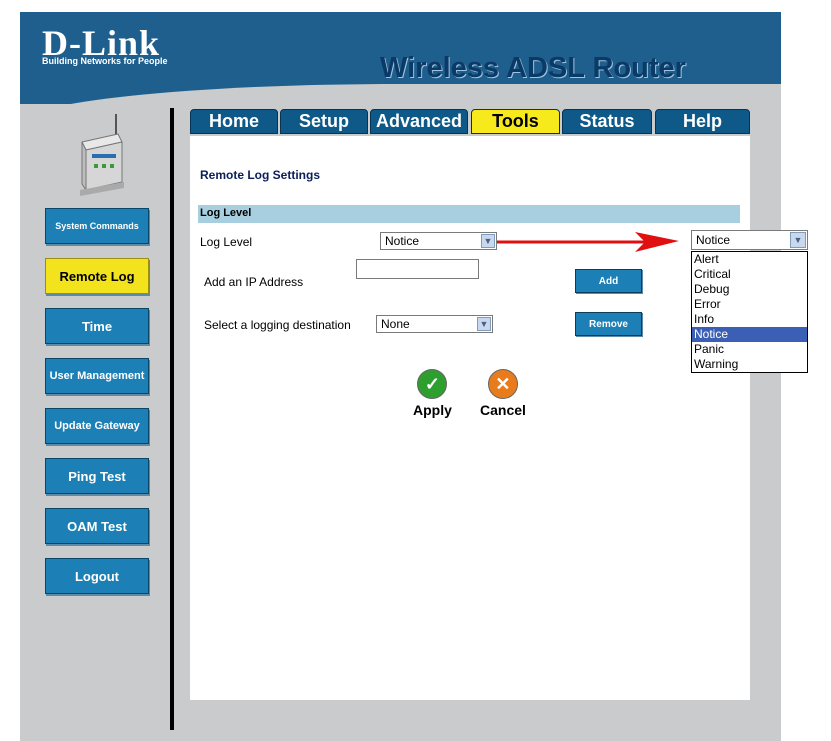 Image resolution: width=831 pixels, height=741 pixels. I want to click on tab-label: Setup, so click(323, 121).